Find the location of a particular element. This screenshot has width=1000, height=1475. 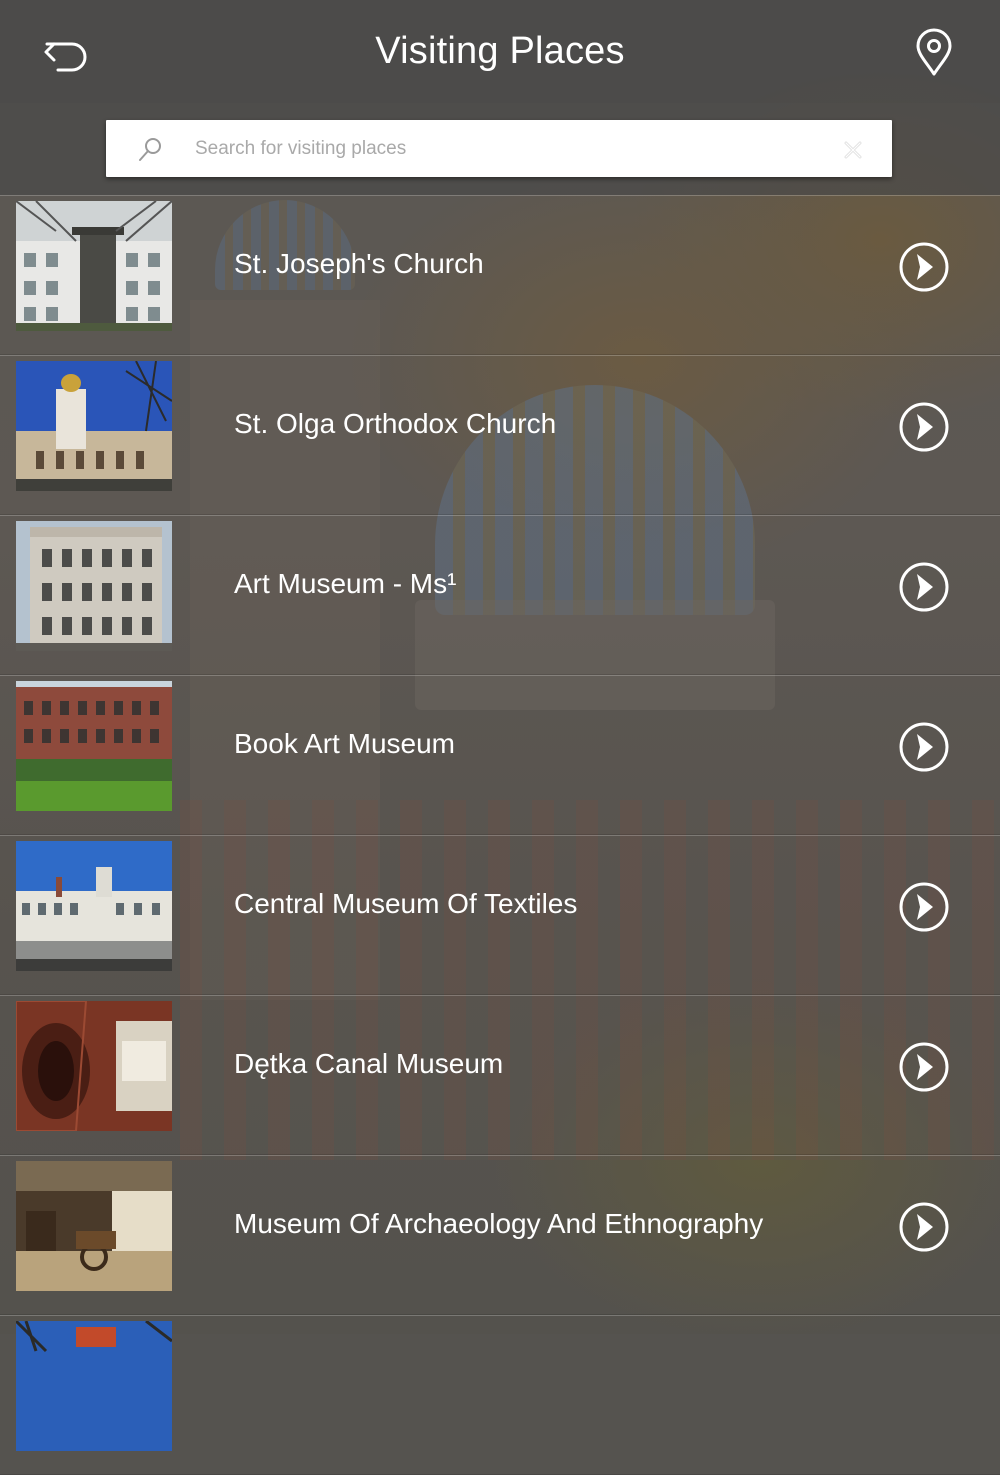

search-field is located at coordinates (499, 148).